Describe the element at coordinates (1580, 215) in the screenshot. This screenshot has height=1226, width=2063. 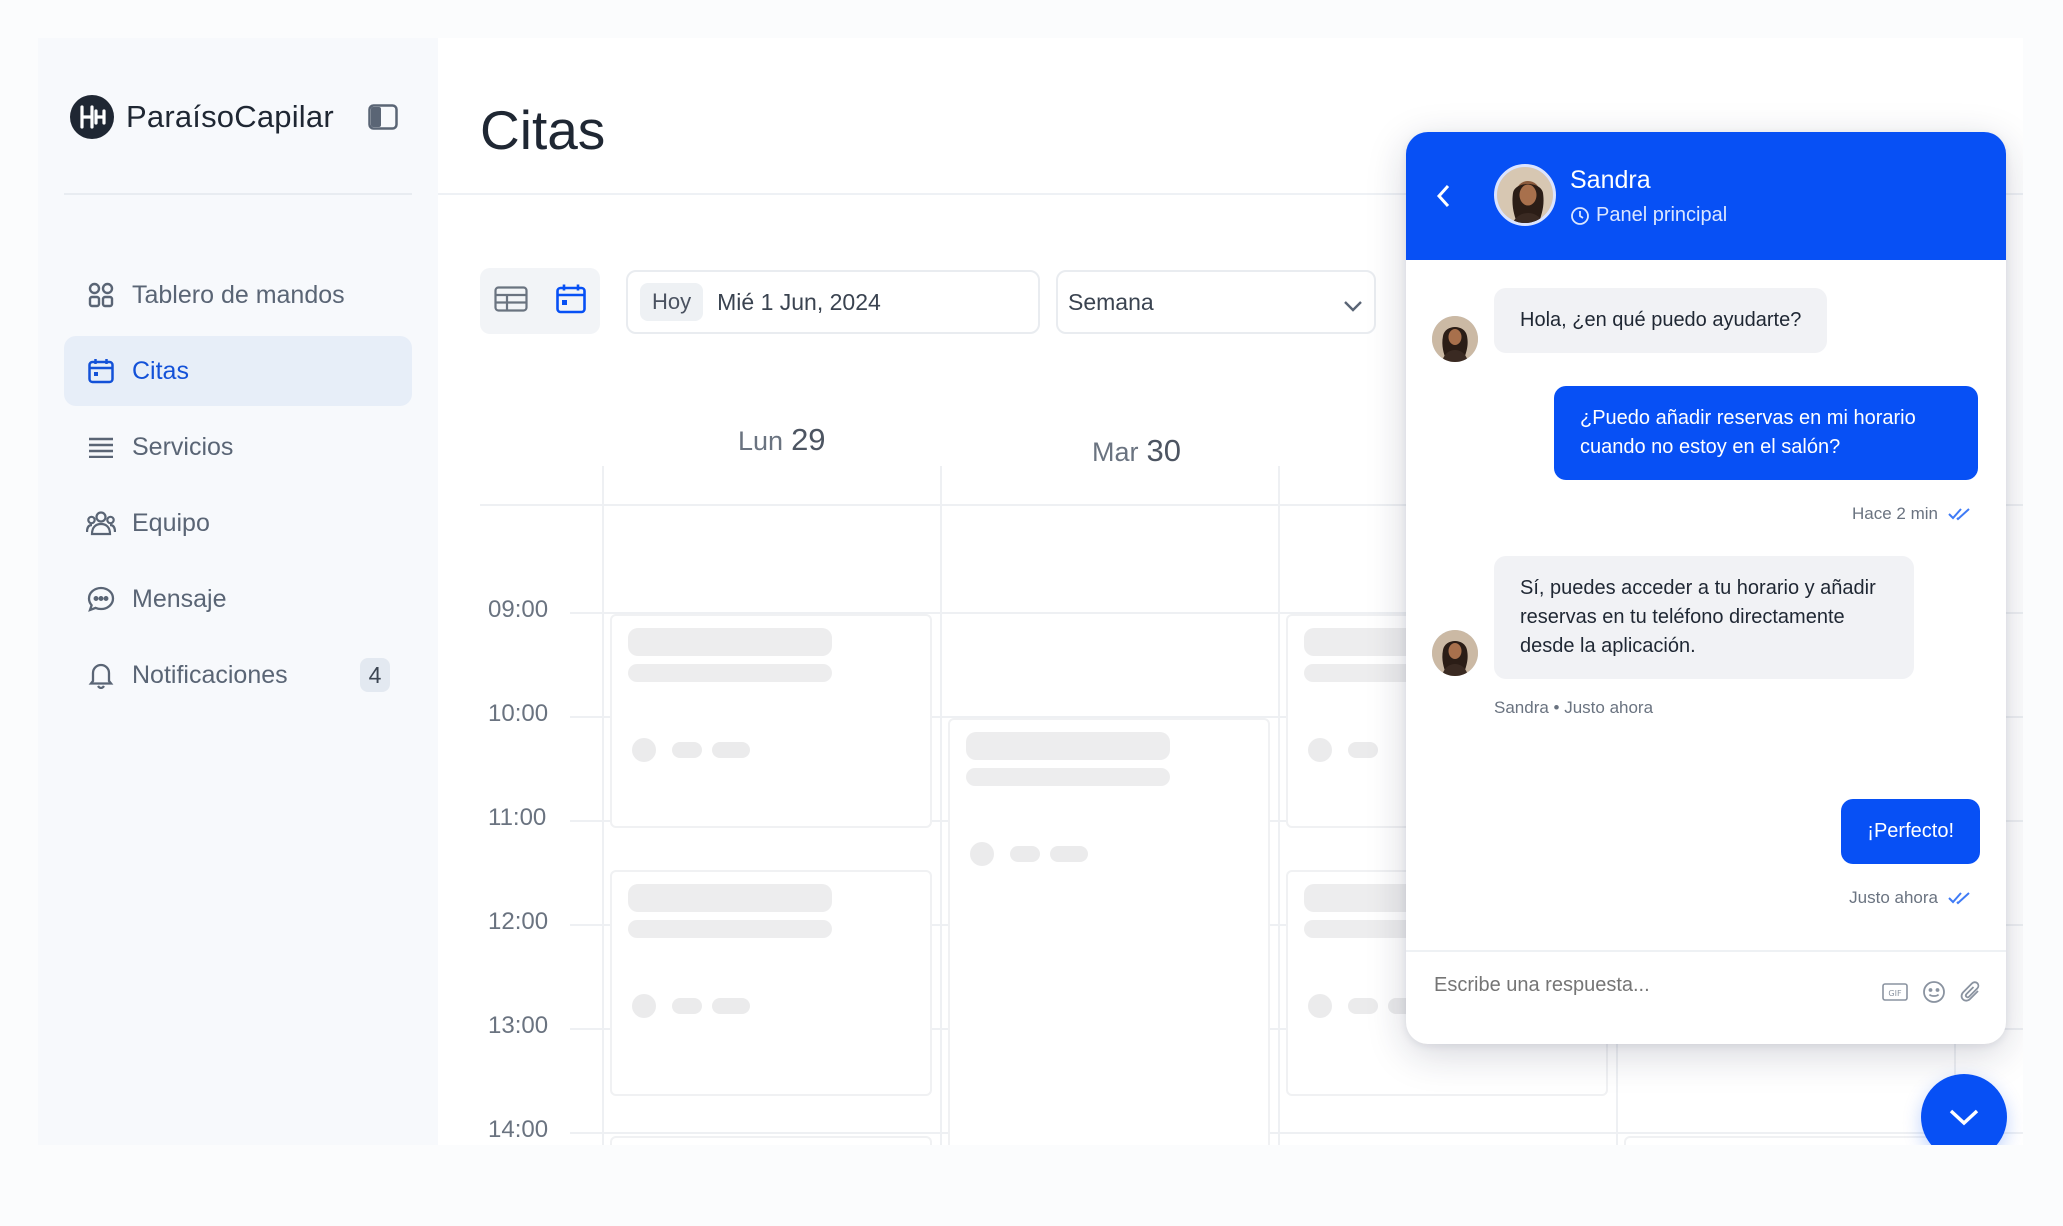
I see `clock-icon` at that location.